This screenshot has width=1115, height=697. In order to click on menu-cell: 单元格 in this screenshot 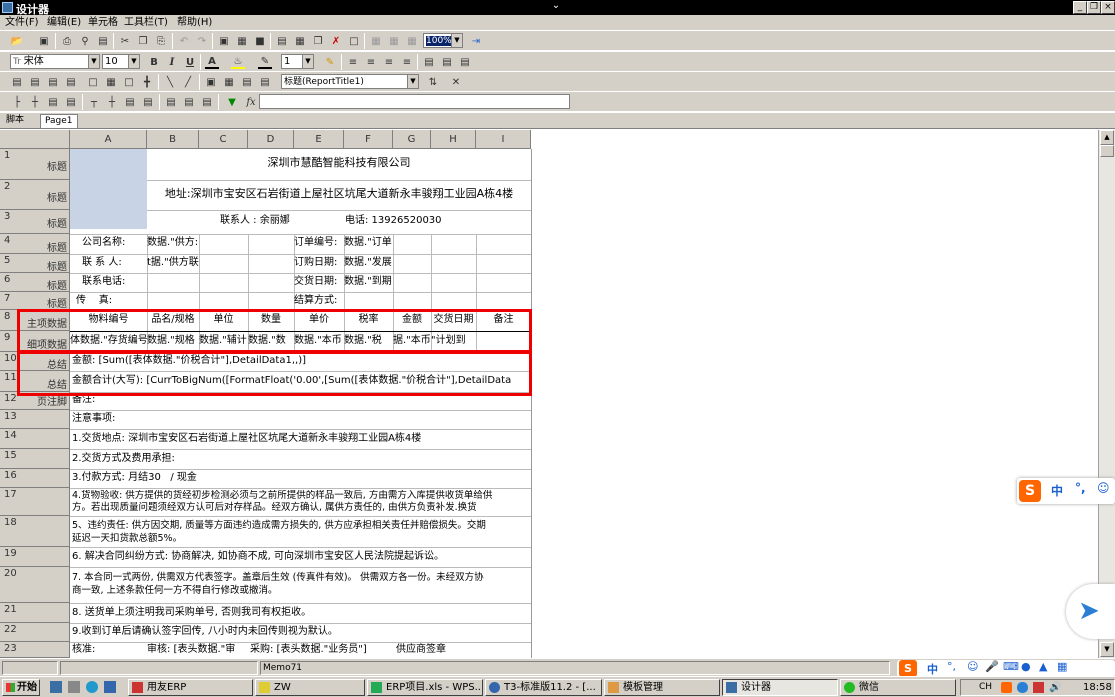, I will do `click(103, 22)`.